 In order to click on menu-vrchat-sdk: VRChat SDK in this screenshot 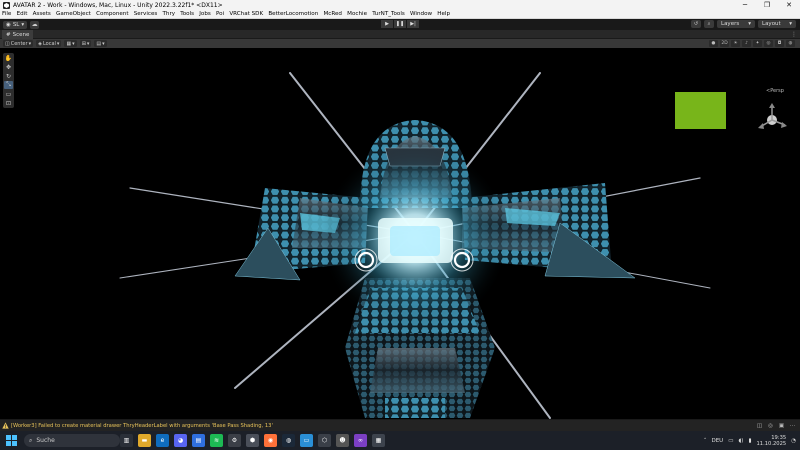, I will do `click(246, 14)`.